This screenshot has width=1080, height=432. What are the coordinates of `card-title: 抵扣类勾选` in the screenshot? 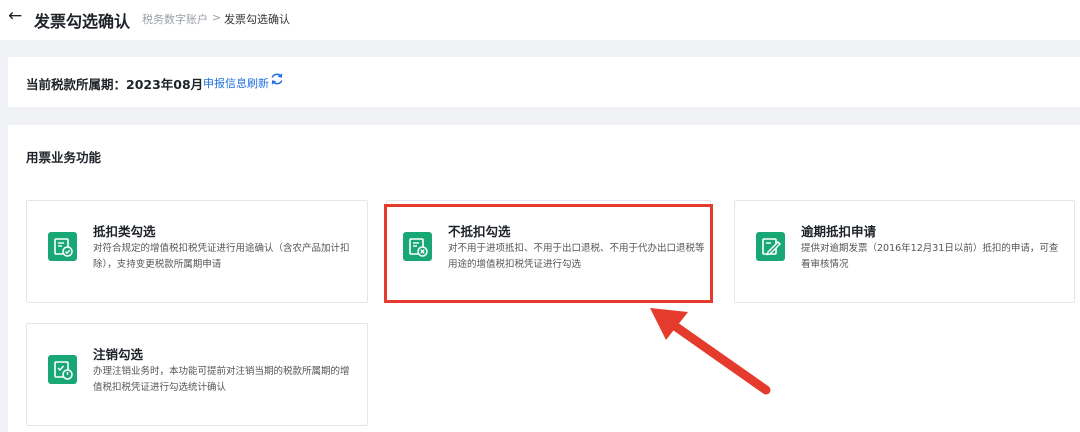 It's located at (124, 231).